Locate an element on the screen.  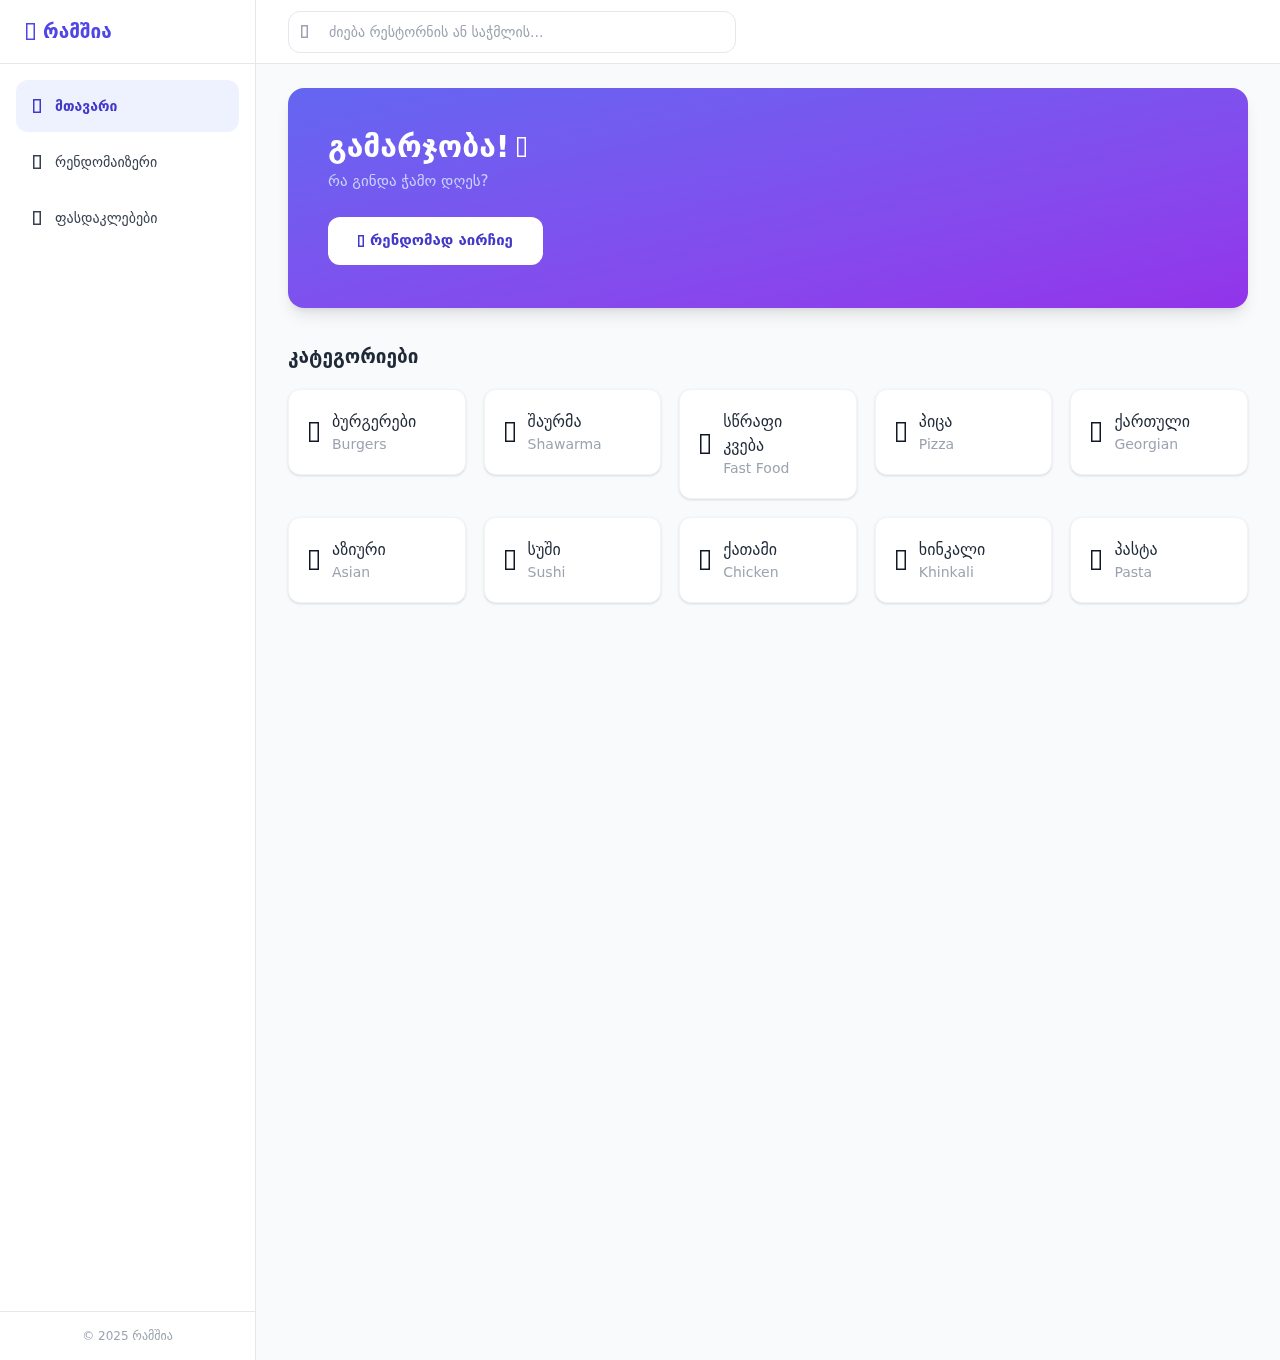
category-card: ქართული Georgian is located at coordinates (1159, 431).